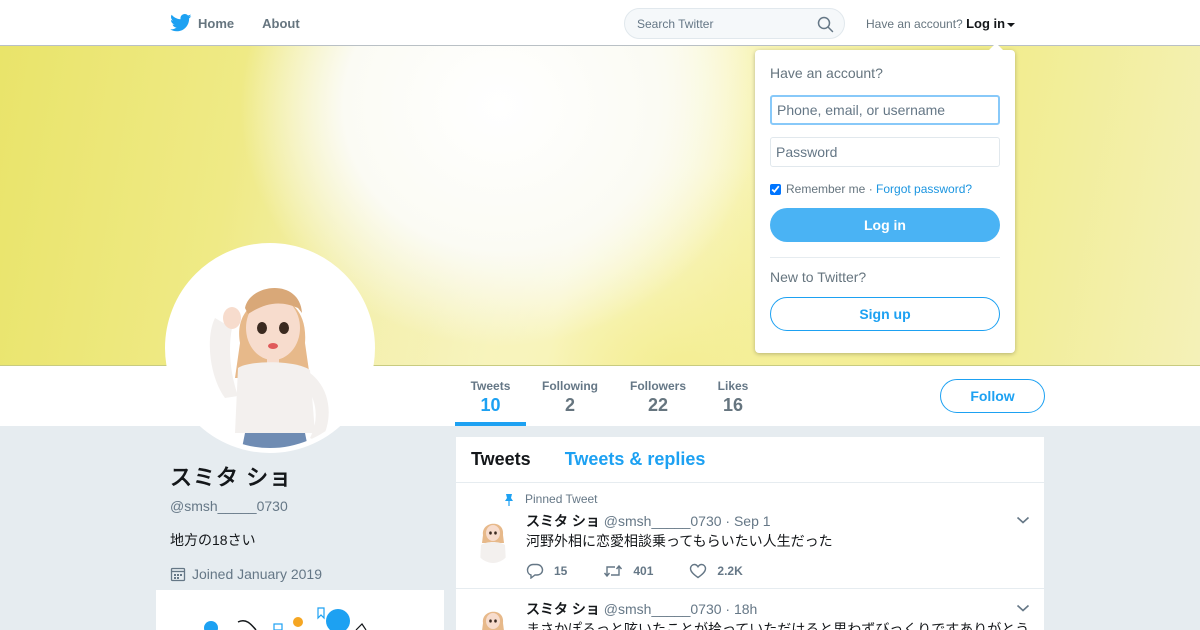 This screenshot has width=1200, height=630. What do you see at coordinates (490, 405) in the screenshot?
I see `stat-value: 10` at bounding box center [490, 405].